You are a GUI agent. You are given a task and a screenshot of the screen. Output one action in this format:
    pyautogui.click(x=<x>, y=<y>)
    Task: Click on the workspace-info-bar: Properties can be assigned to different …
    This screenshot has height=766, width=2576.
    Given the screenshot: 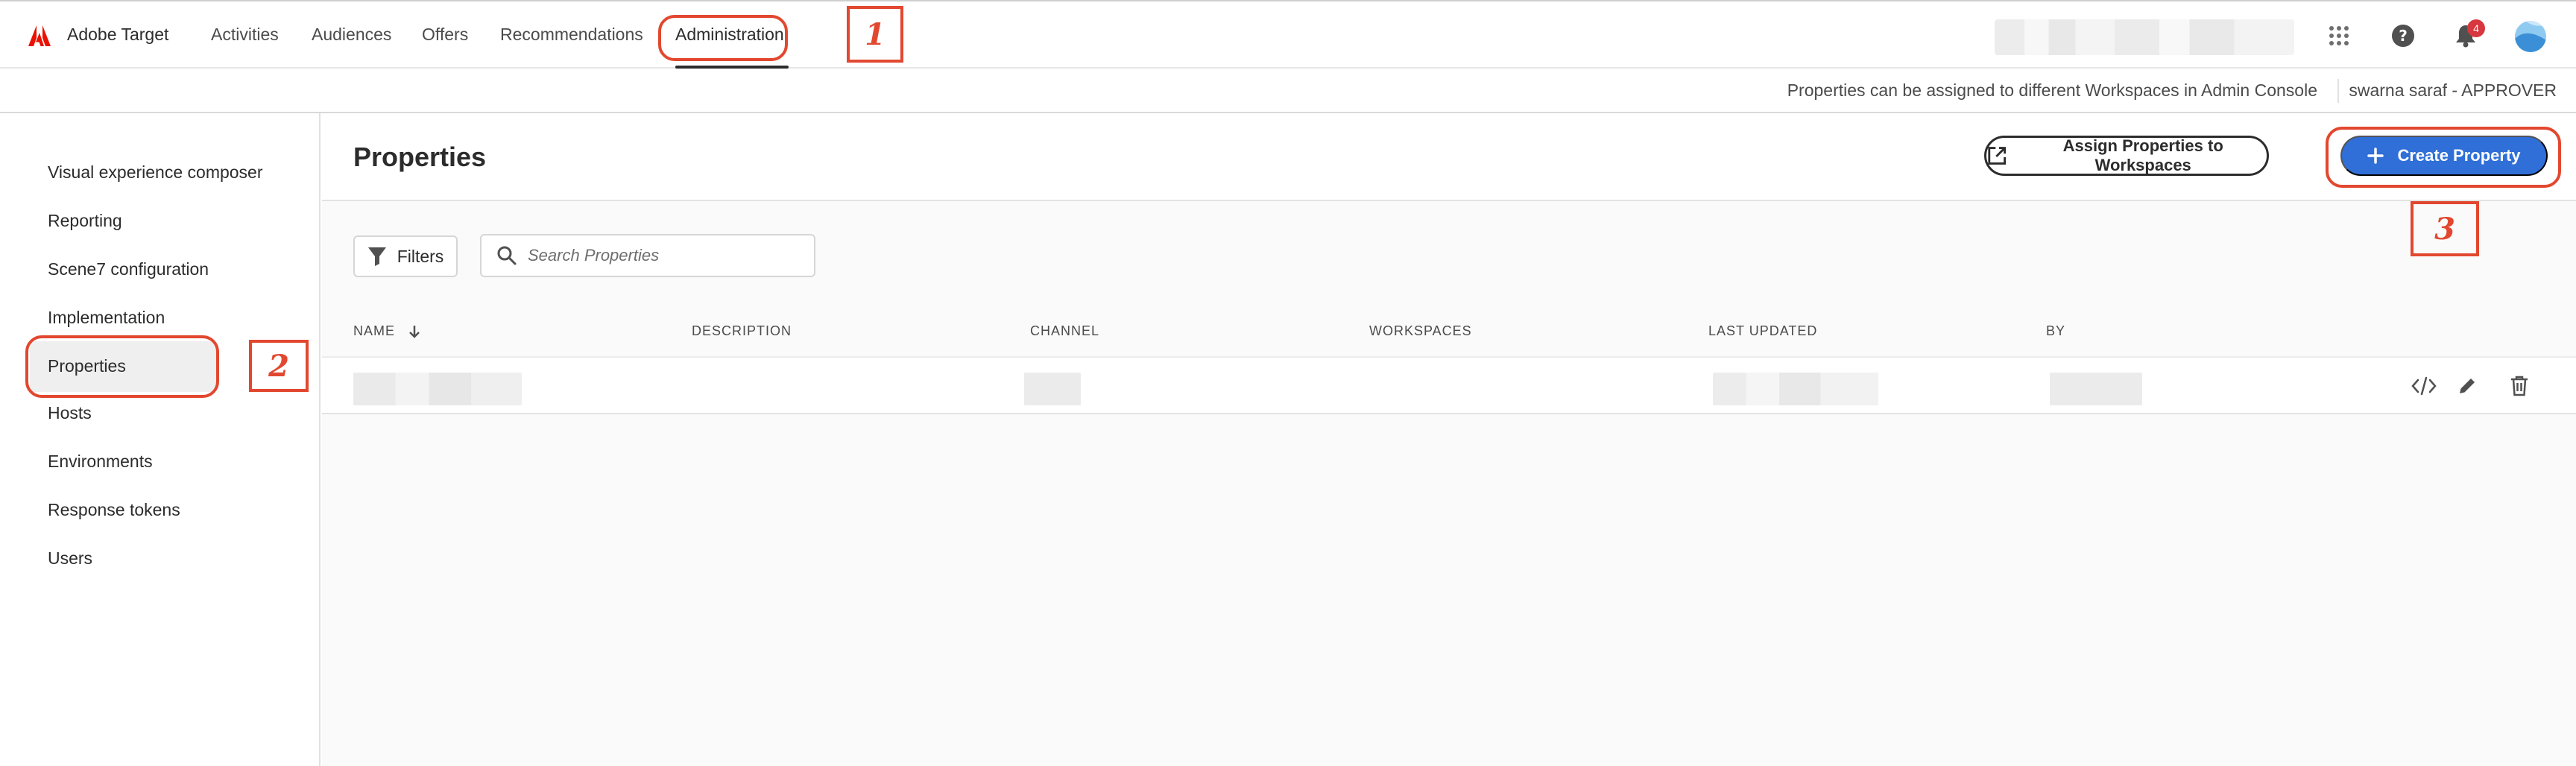 What is the action you would take?
    pyautogui.click(x=1288, y=92)
    